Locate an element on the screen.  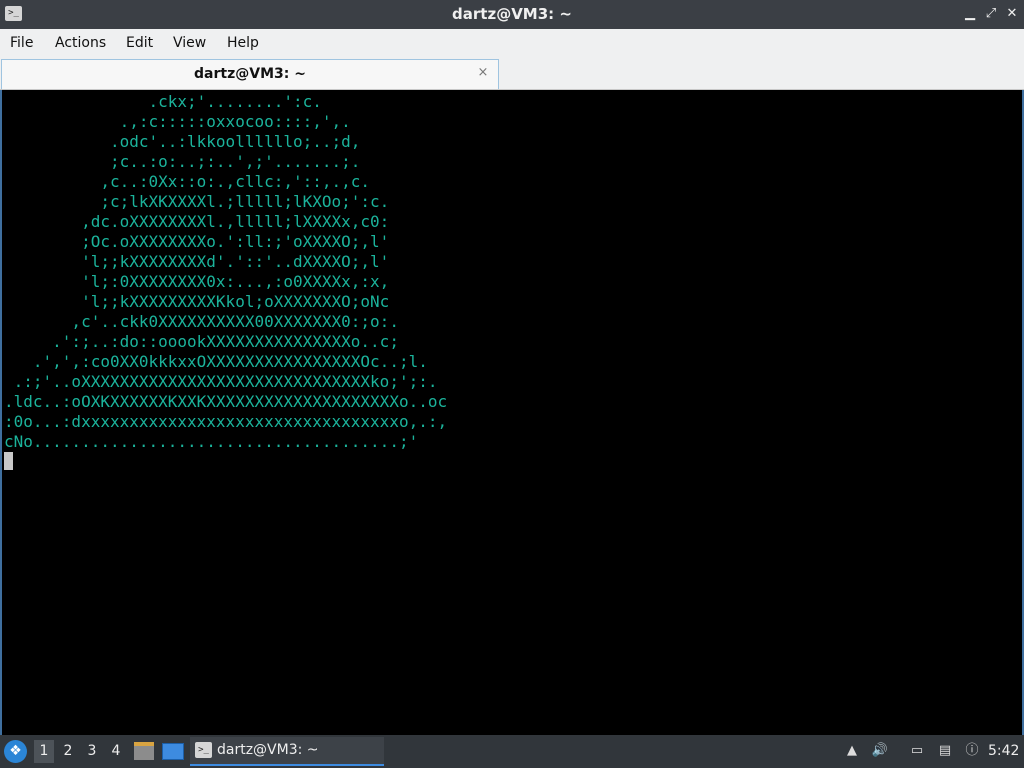
show-desktop-icon is located at coordinates (173, 751).